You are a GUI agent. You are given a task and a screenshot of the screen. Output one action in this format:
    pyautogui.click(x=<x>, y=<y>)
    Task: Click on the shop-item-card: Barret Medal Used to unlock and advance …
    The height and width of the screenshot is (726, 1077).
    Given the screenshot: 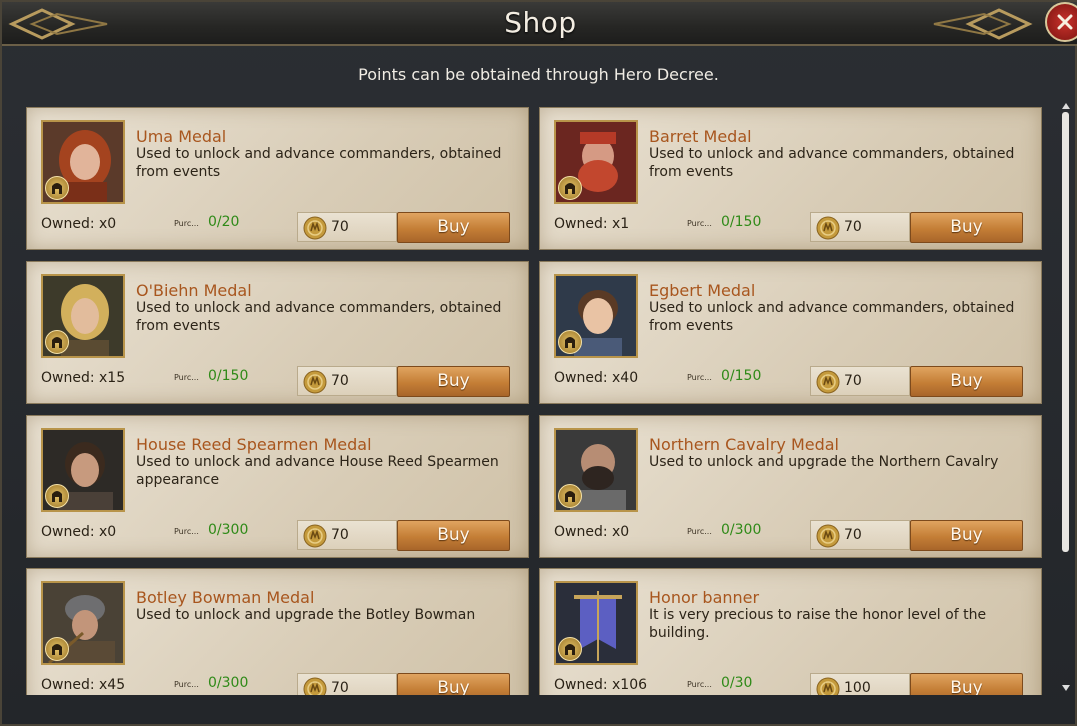 What is the action you would take?
    pyautogui.click(x=790, y=178)
    